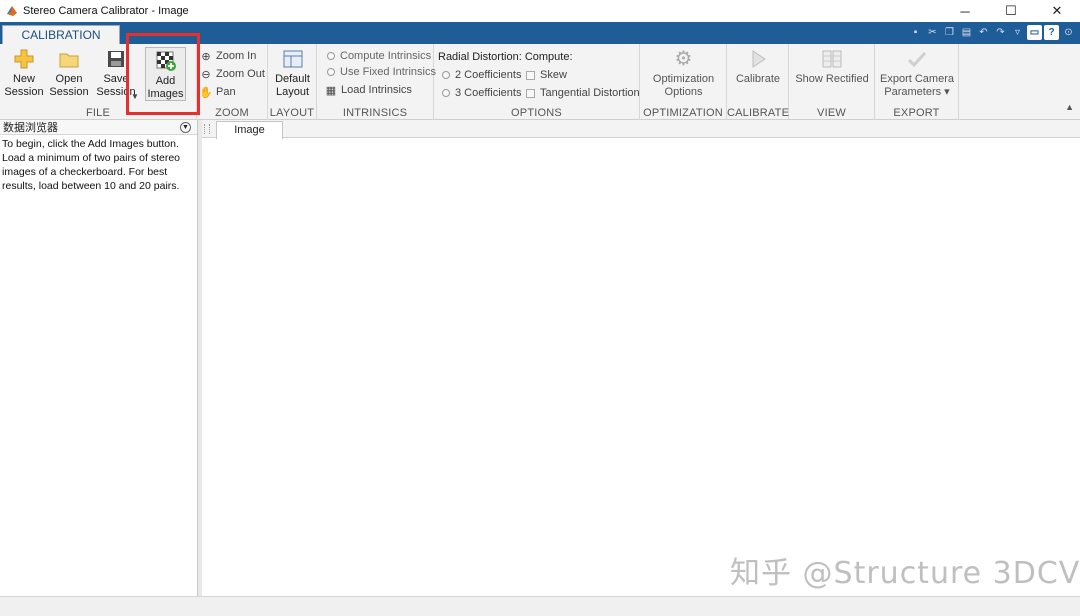 This screenshot has width=1080, height=616. What do you see at coordinates (232, 113) in the screenshot?
I see `section-label-zoom: ZOOM` at bounding box center [232, 113].